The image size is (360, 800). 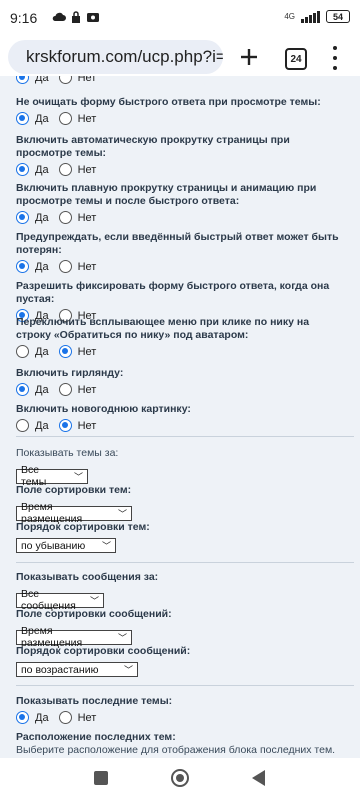 I want to click on tab-switcher-button: 24, so click(x=296, y=59).